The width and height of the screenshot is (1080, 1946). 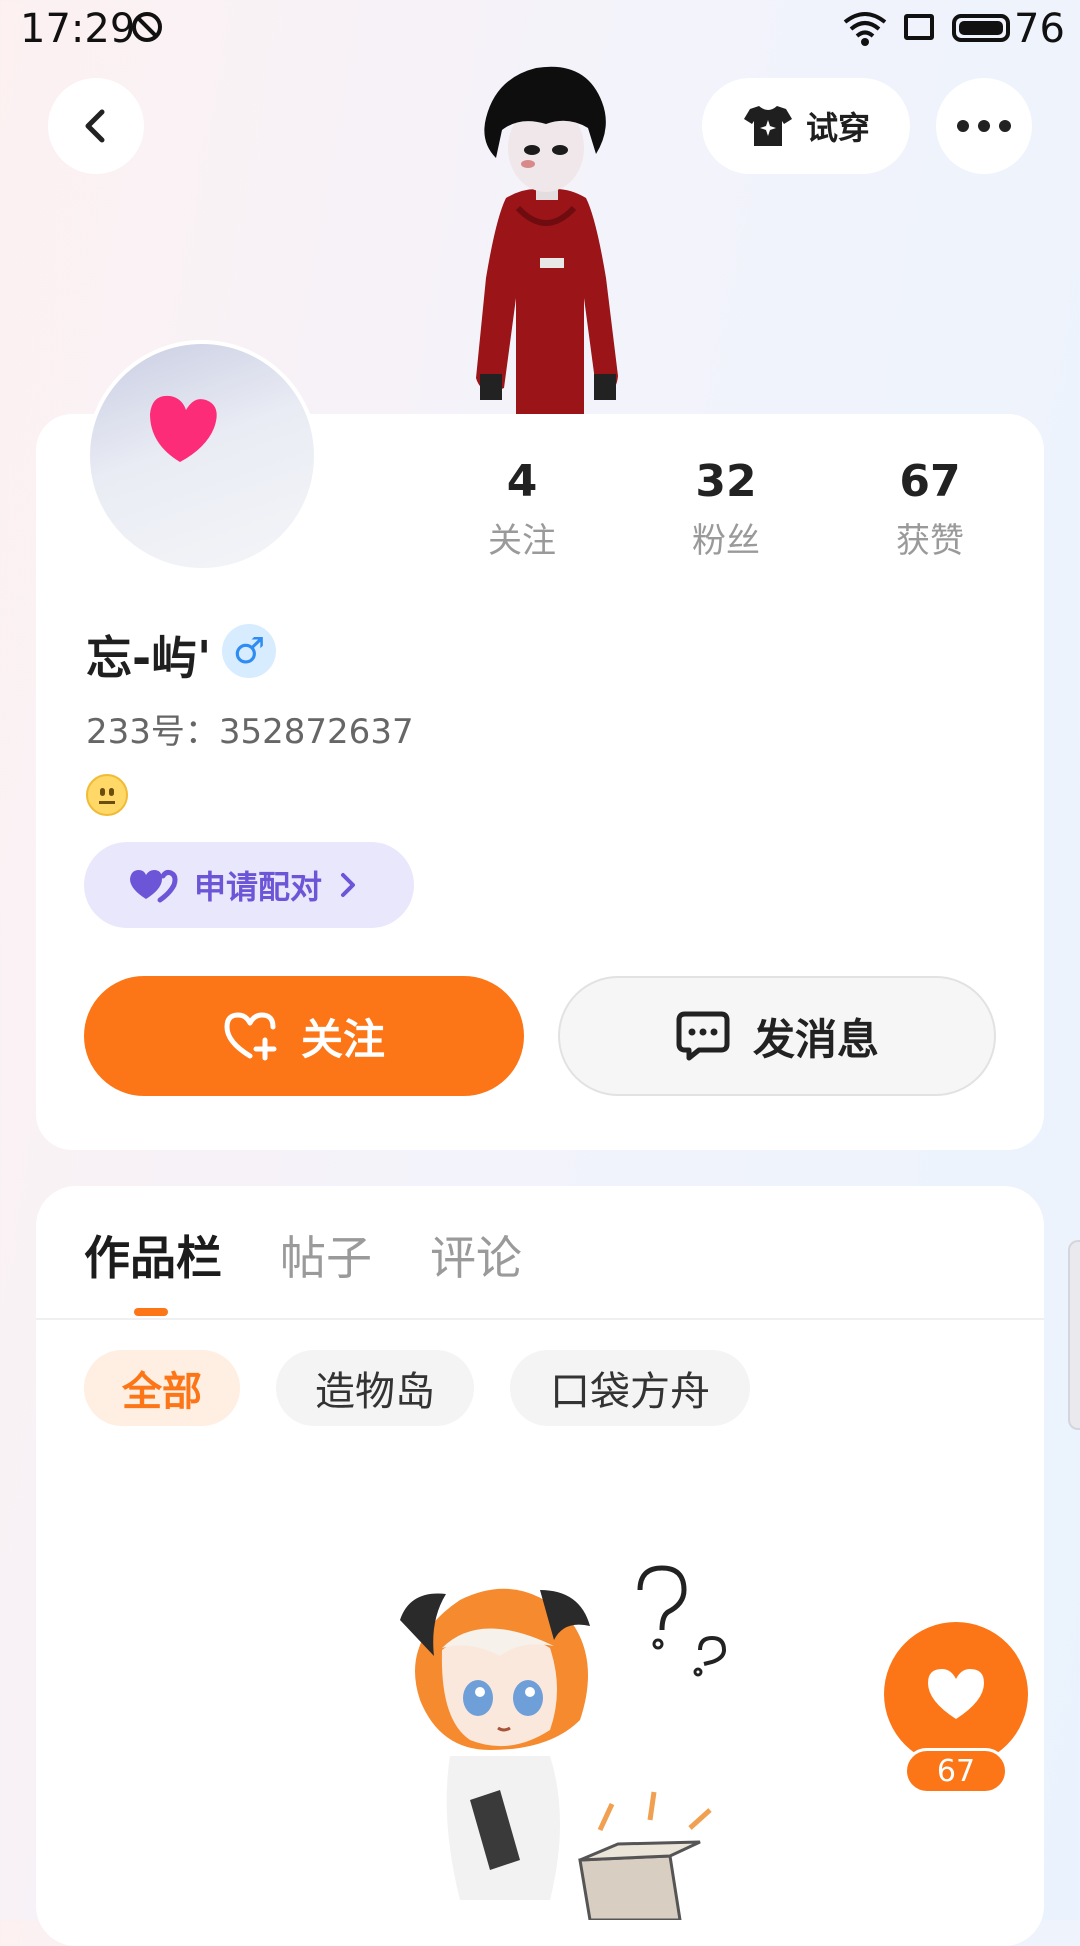 I want to click on gender-male-icon: ♂, so click(x=249, y=651).